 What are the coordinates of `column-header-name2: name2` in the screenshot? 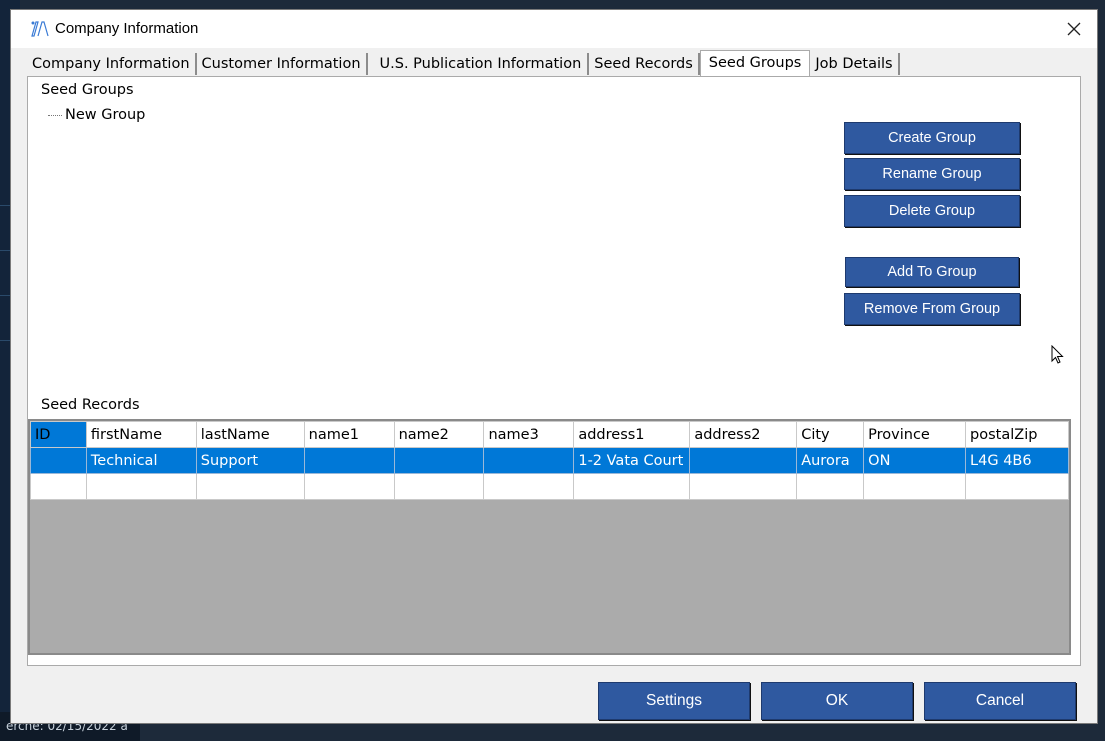 It's located at (439, 434).